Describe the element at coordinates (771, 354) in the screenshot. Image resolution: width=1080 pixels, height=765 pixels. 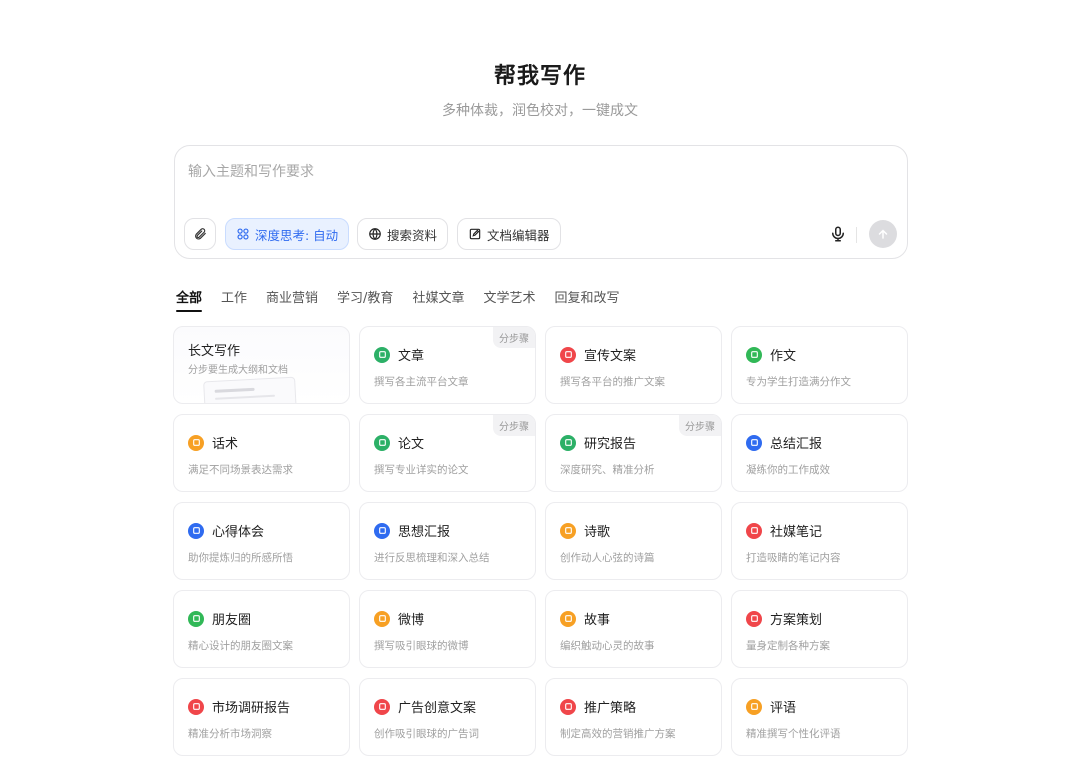
I see `card-head: 作文` at that location.